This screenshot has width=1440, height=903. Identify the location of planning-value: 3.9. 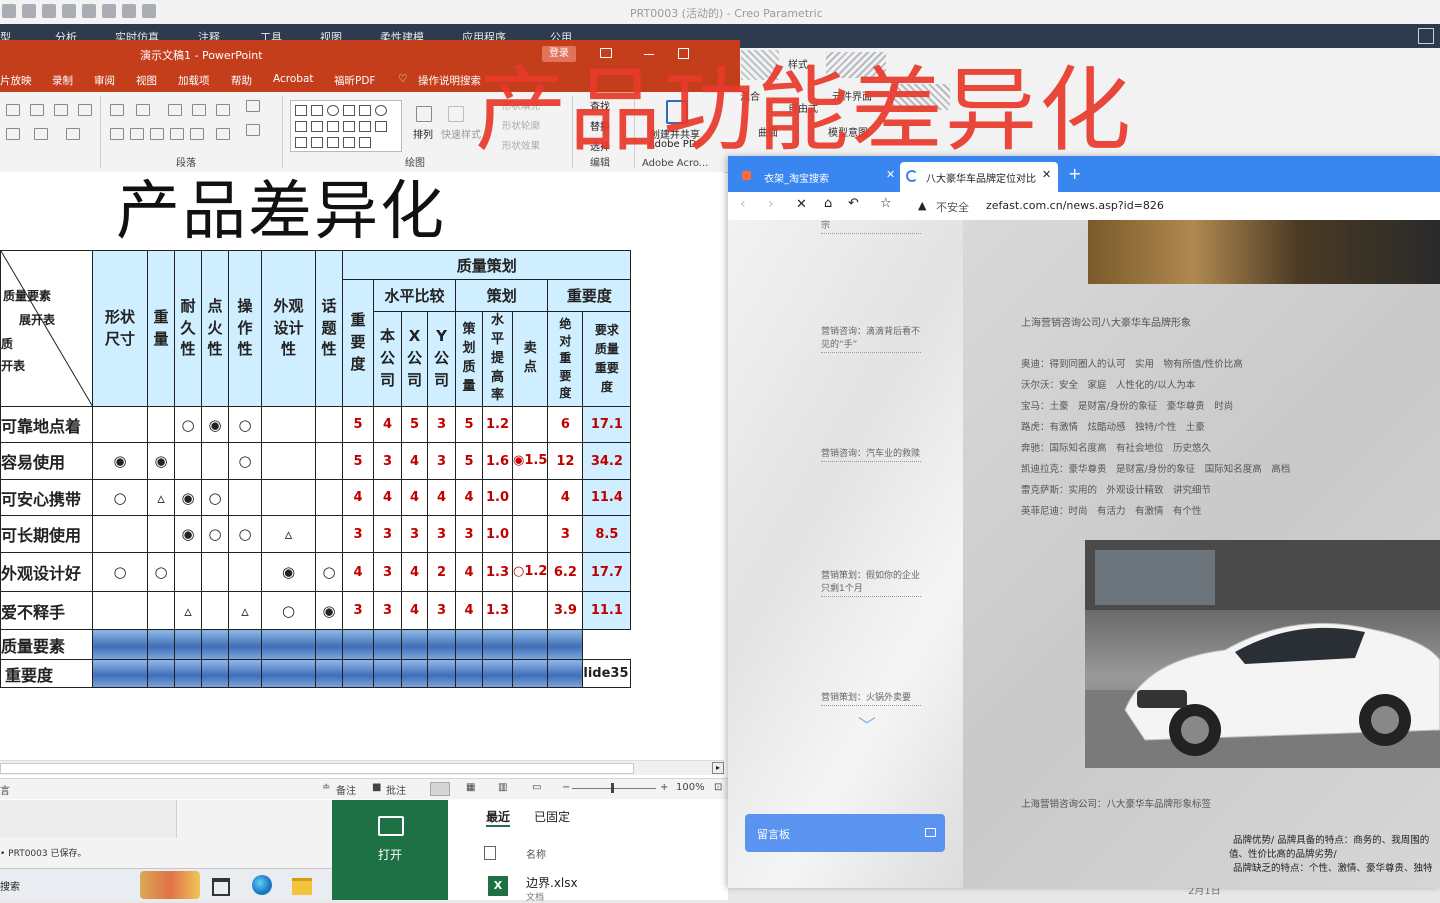
(565, 611).